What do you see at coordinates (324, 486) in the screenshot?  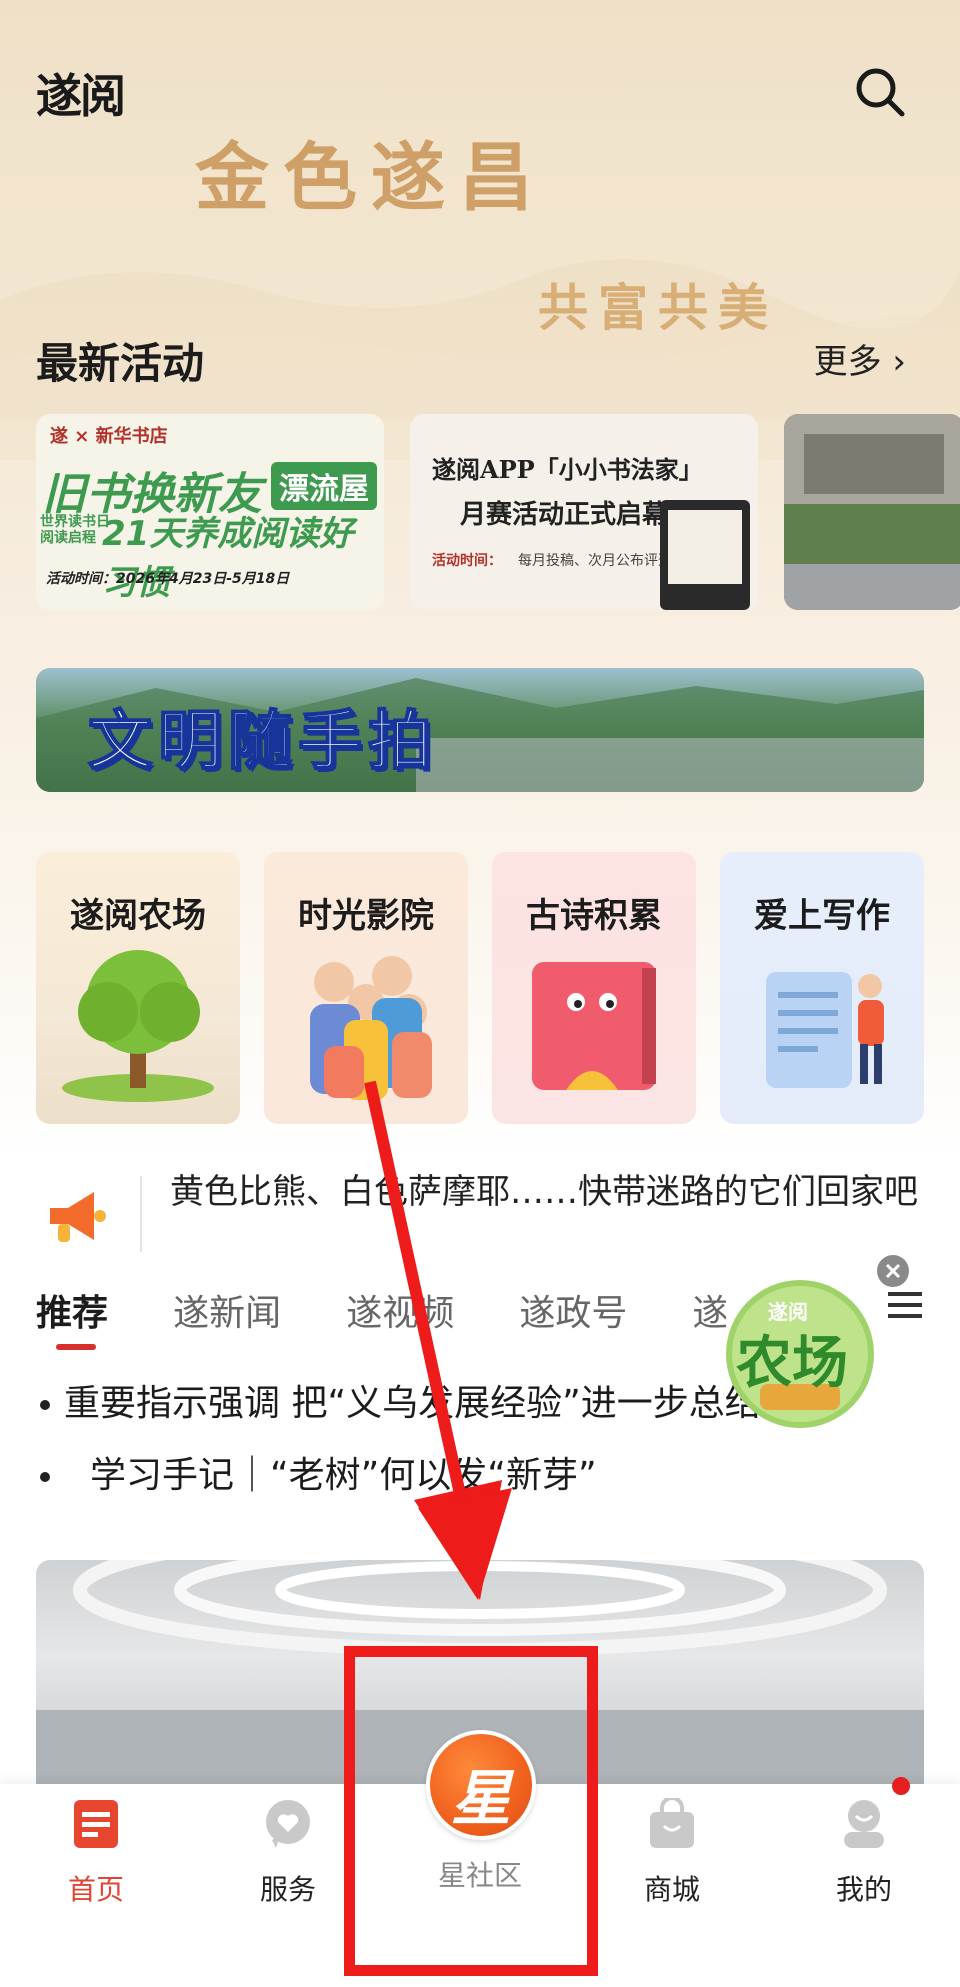 I see `card-badge: 漂流屋` at bounding box center [324, 486].